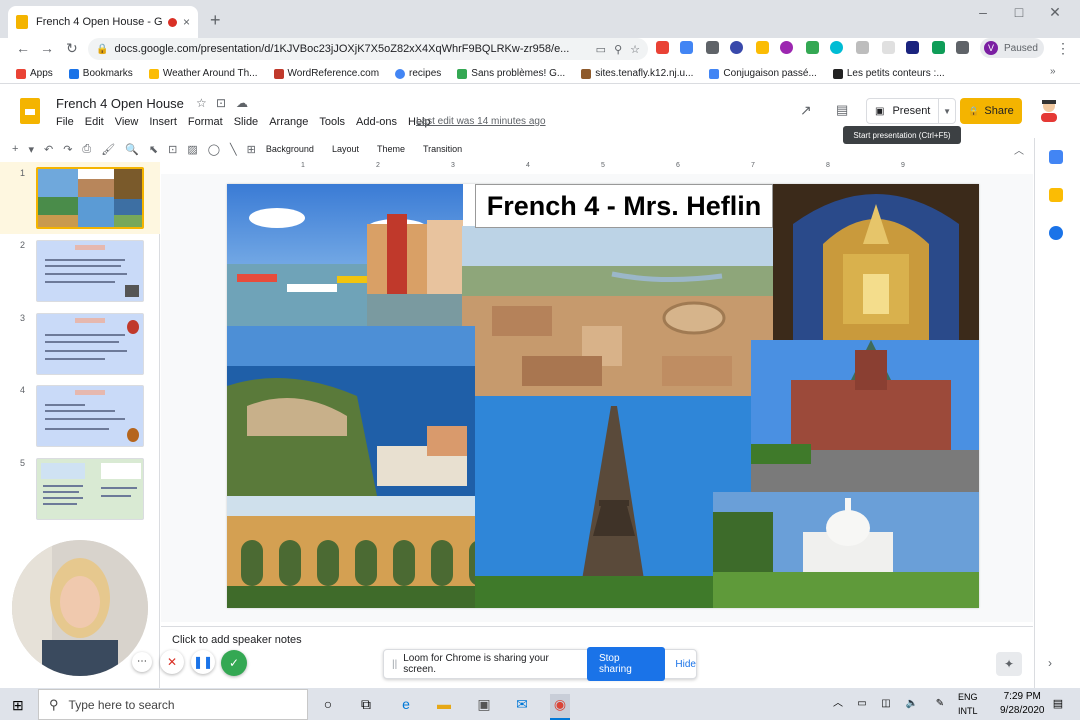 This screenshot has height=720, width=1080. I want to click on hide-button: Hide, so click(685, 664).